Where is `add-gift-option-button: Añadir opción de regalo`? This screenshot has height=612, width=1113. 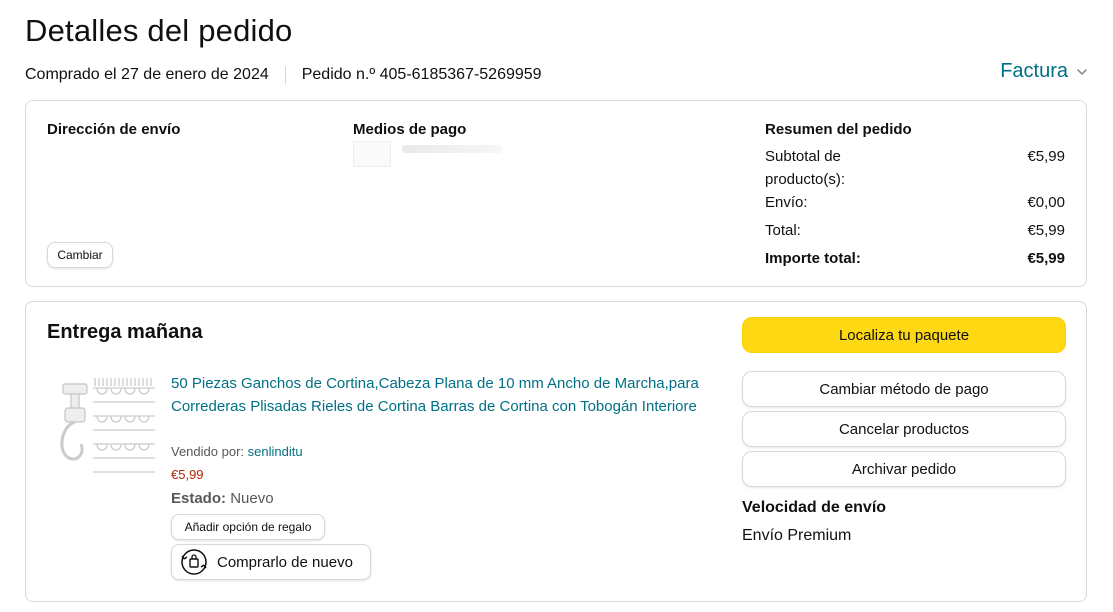
add-gift-option-button: Añadir opción de regalo is located at coordinates (248, 527).